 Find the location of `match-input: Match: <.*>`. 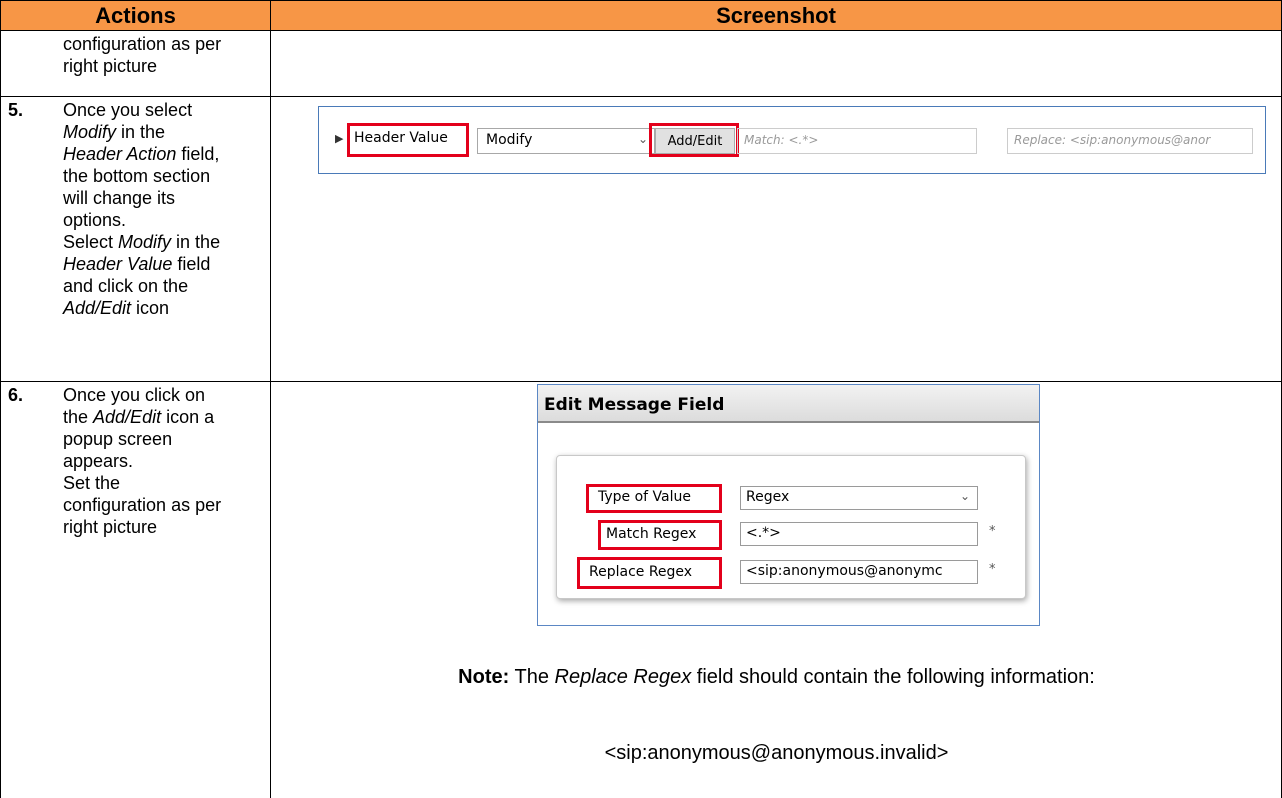

match-input: Match: <.*> is located at coordinates (857, 141).